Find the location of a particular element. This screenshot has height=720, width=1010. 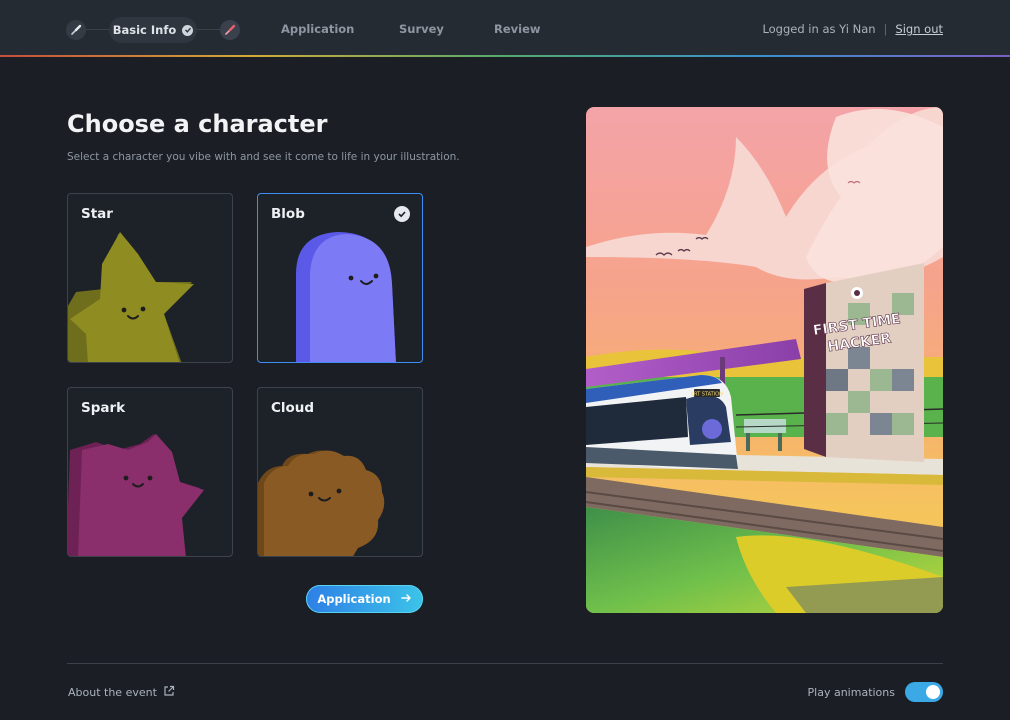

paintbrush-icon is located at coordinates (230, 30).